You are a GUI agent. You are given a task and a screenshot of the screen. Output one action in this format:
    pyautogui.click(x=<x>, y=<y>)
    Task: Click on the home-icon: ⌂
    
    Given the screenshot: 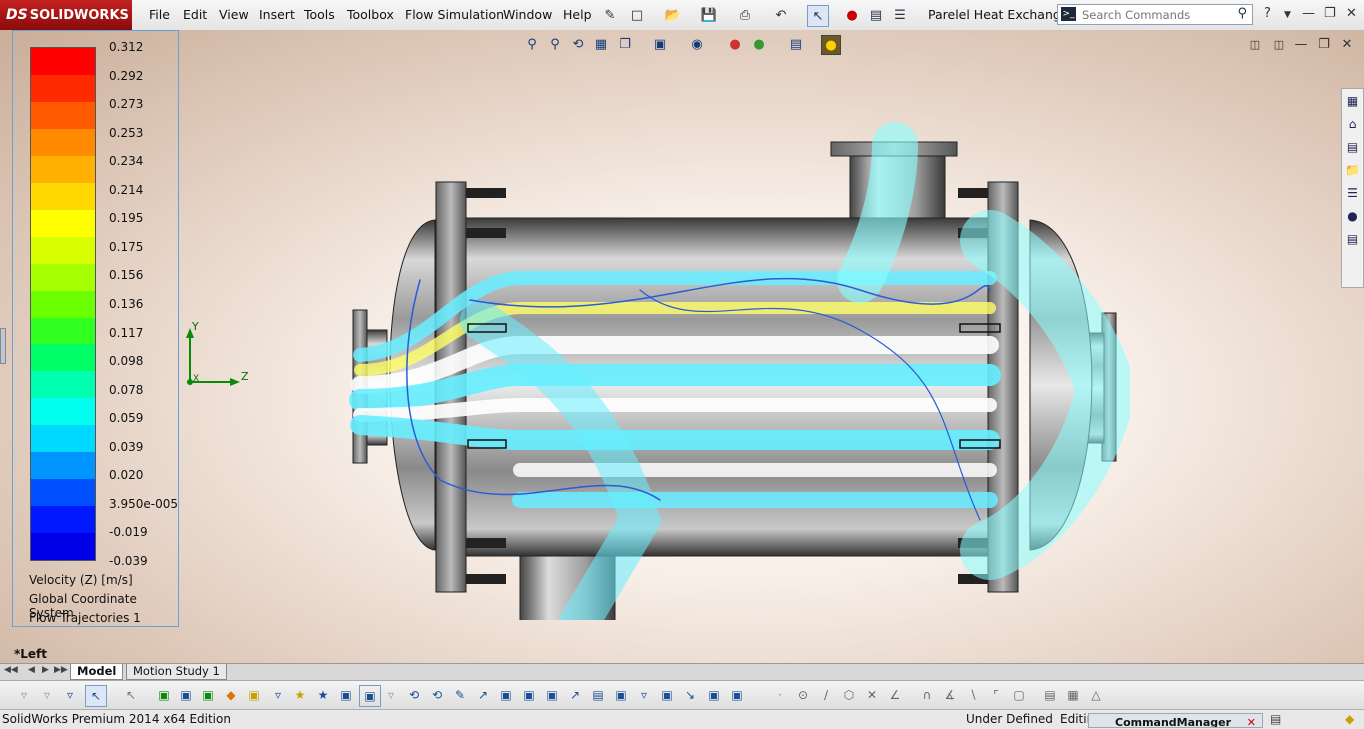 What is the action you would take?
    pyautogui.click(x=1352, y=123)
    